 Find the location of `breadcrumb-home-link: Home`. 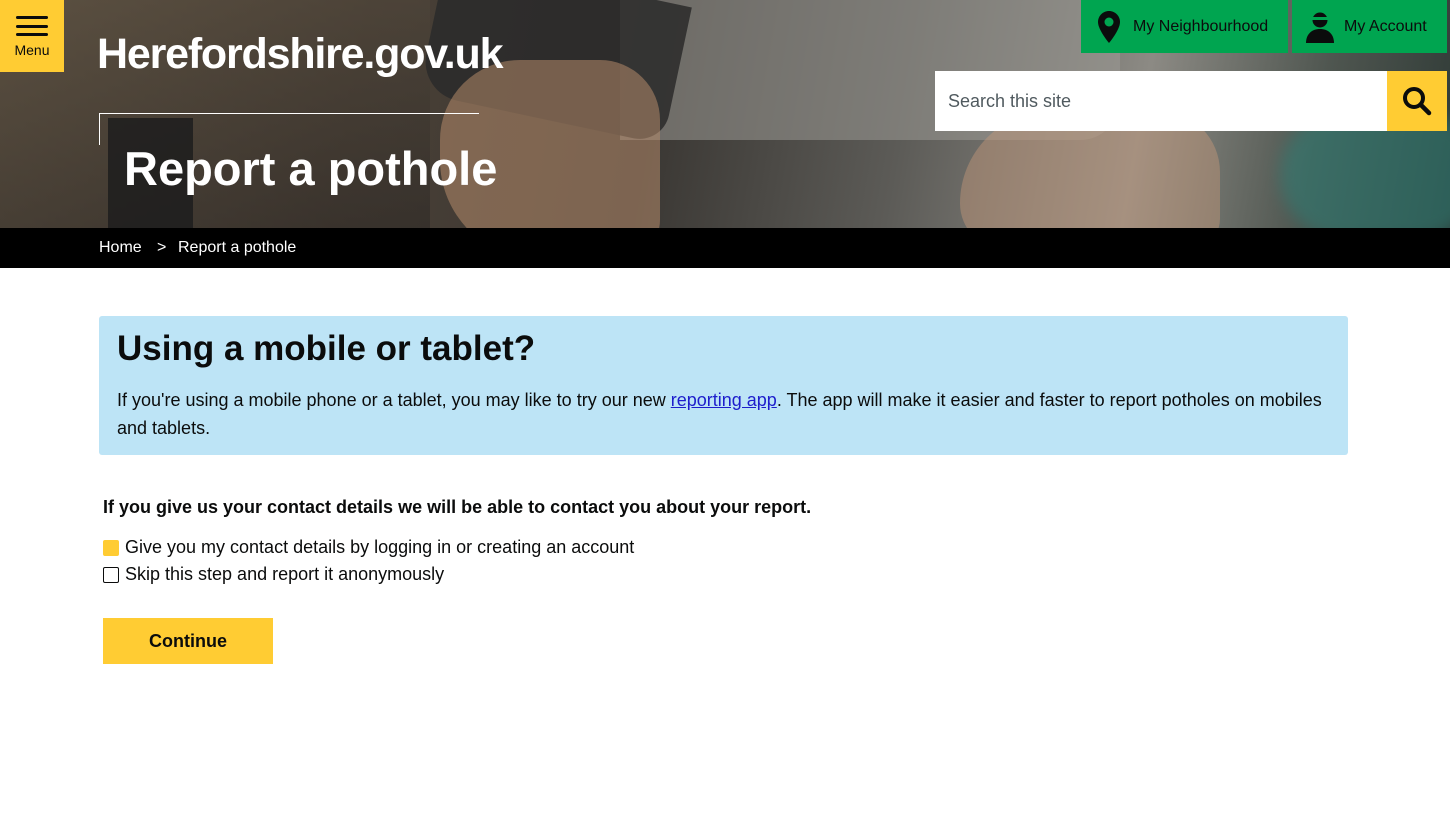

breadcrumb-home-link: Home is located at coordinates (120, 248).